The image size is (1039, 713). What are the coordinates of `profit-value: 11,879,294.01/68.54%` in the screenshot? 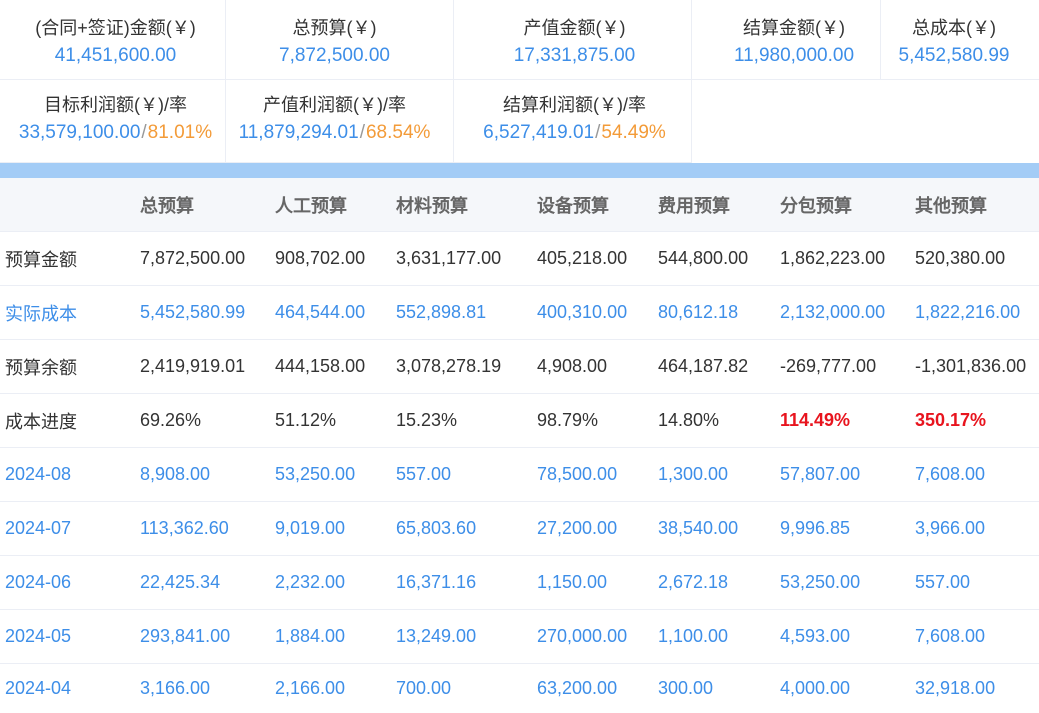 It's located at (334, 133).